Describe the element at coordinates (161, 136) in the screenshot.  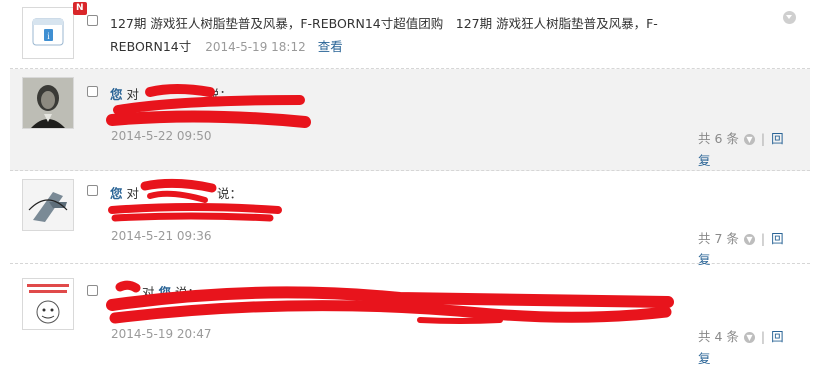
I see `comment-time: 2014-5-22 09:50` at that location.